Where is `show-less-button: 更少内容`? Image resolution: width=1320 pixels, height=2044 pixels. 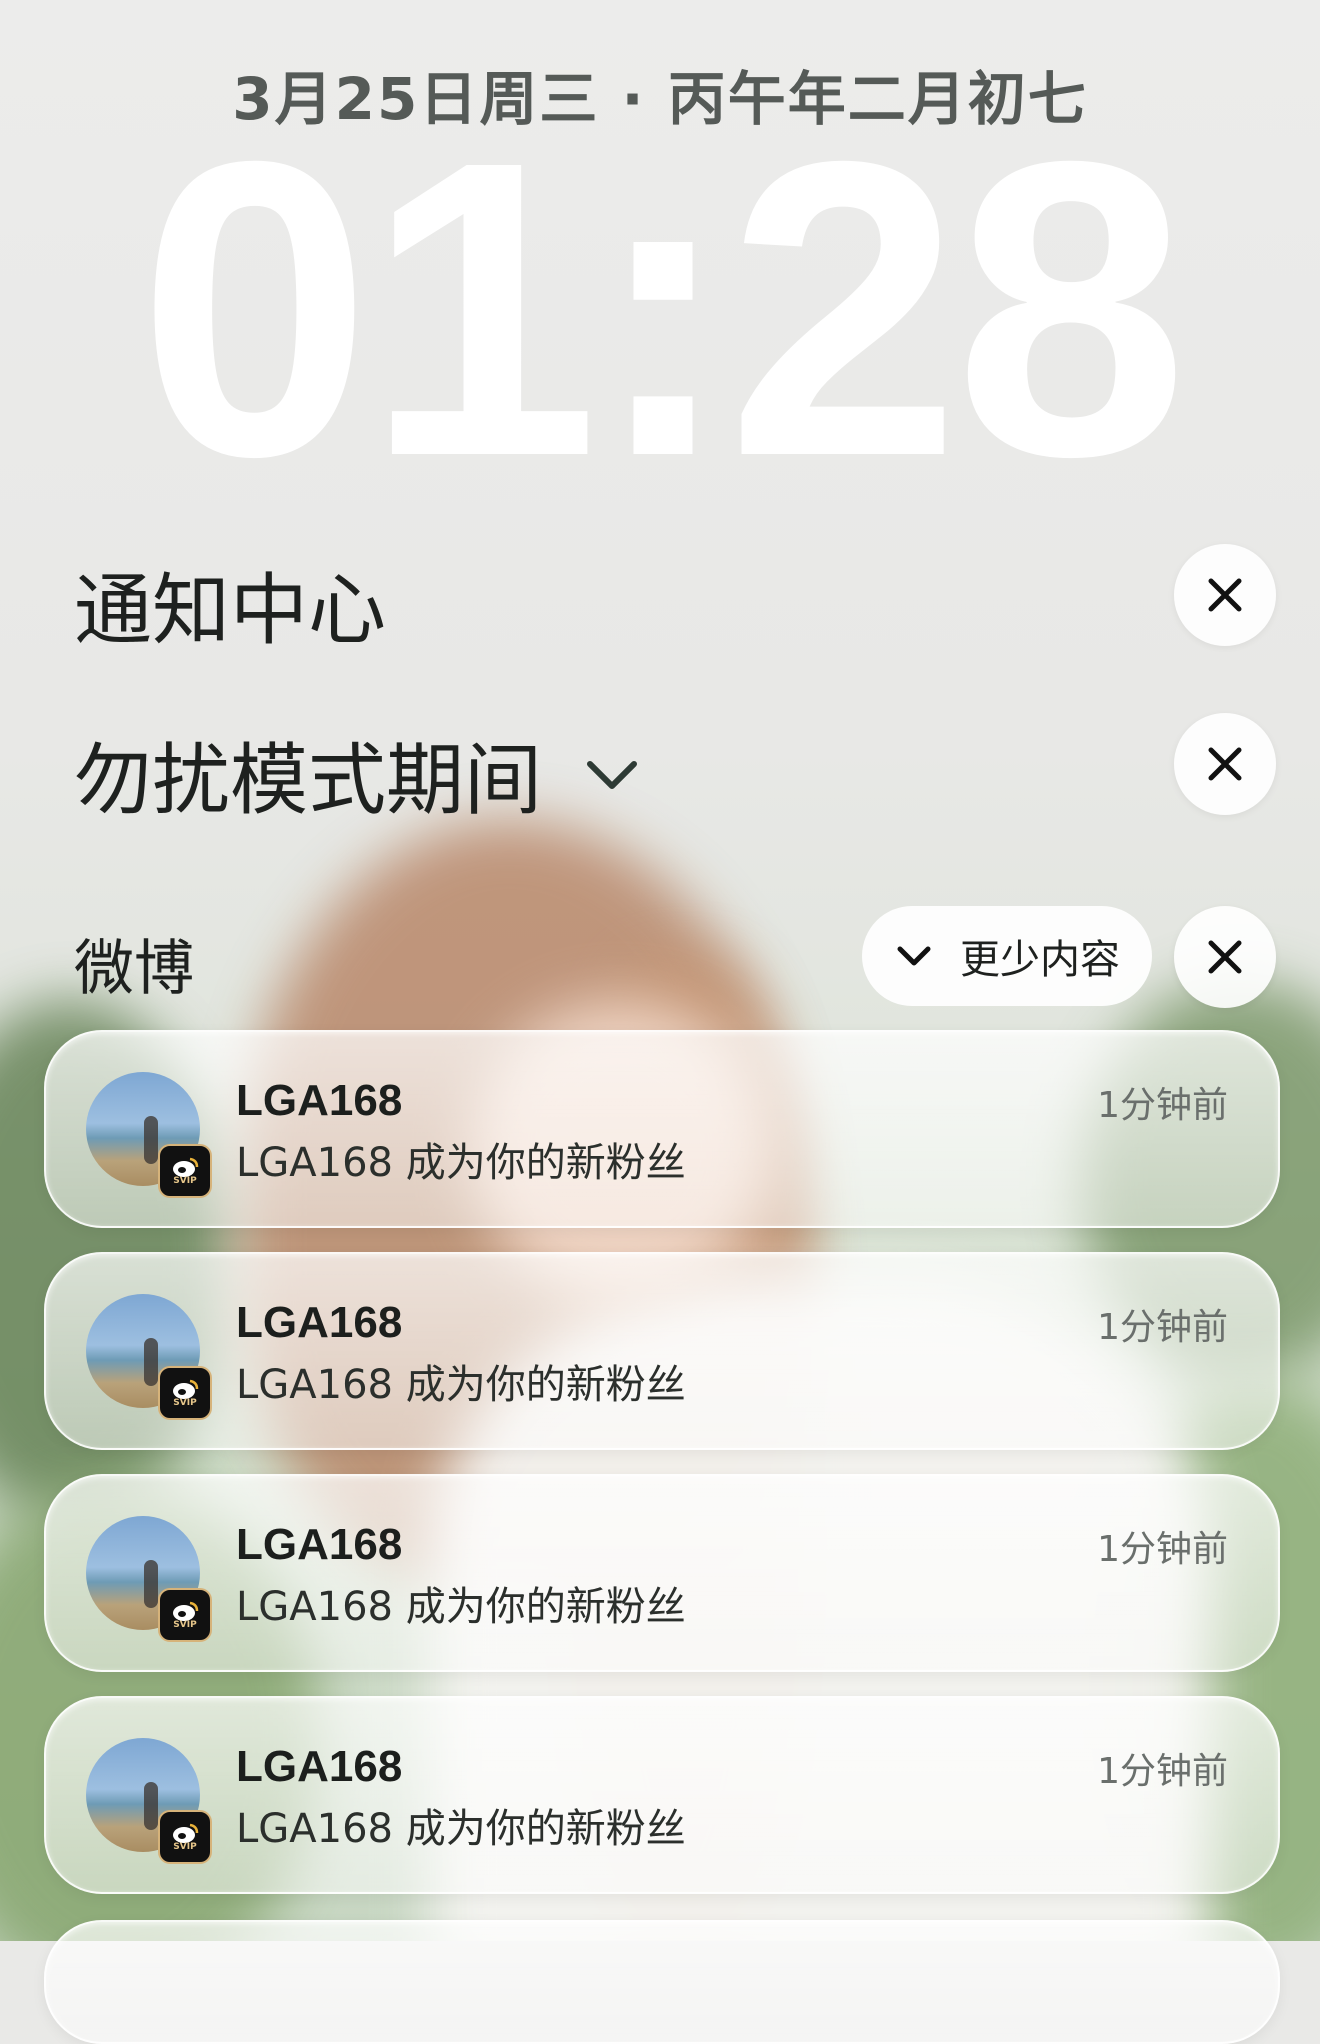 show-less-button: 更少内容 is located at coordinates (1007, 956).